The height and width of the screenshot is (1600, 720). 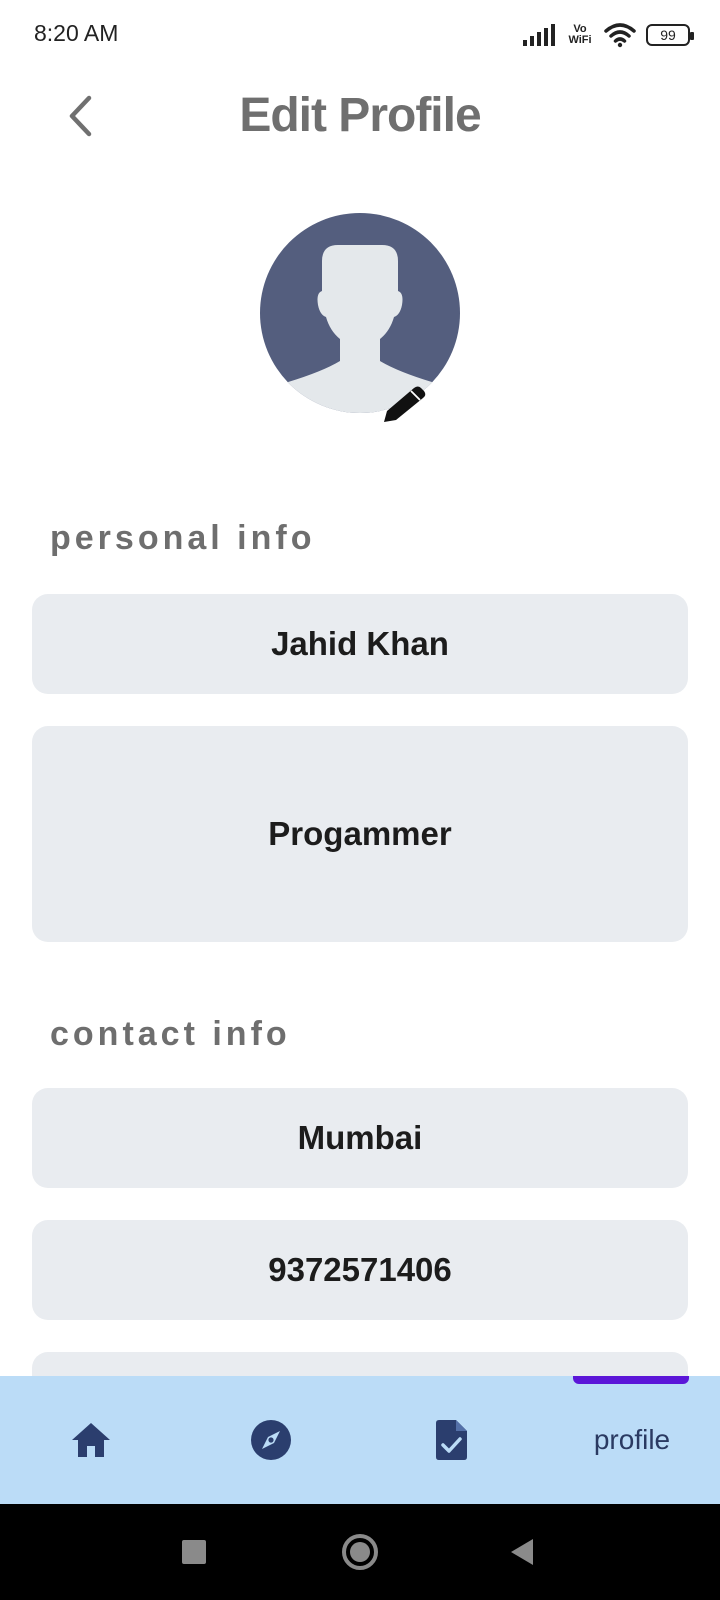 What do you see at coordinates (360, 1270) in the screenshot?
I see `phone-field: 9372571406` at bounding box center [360, 1270].